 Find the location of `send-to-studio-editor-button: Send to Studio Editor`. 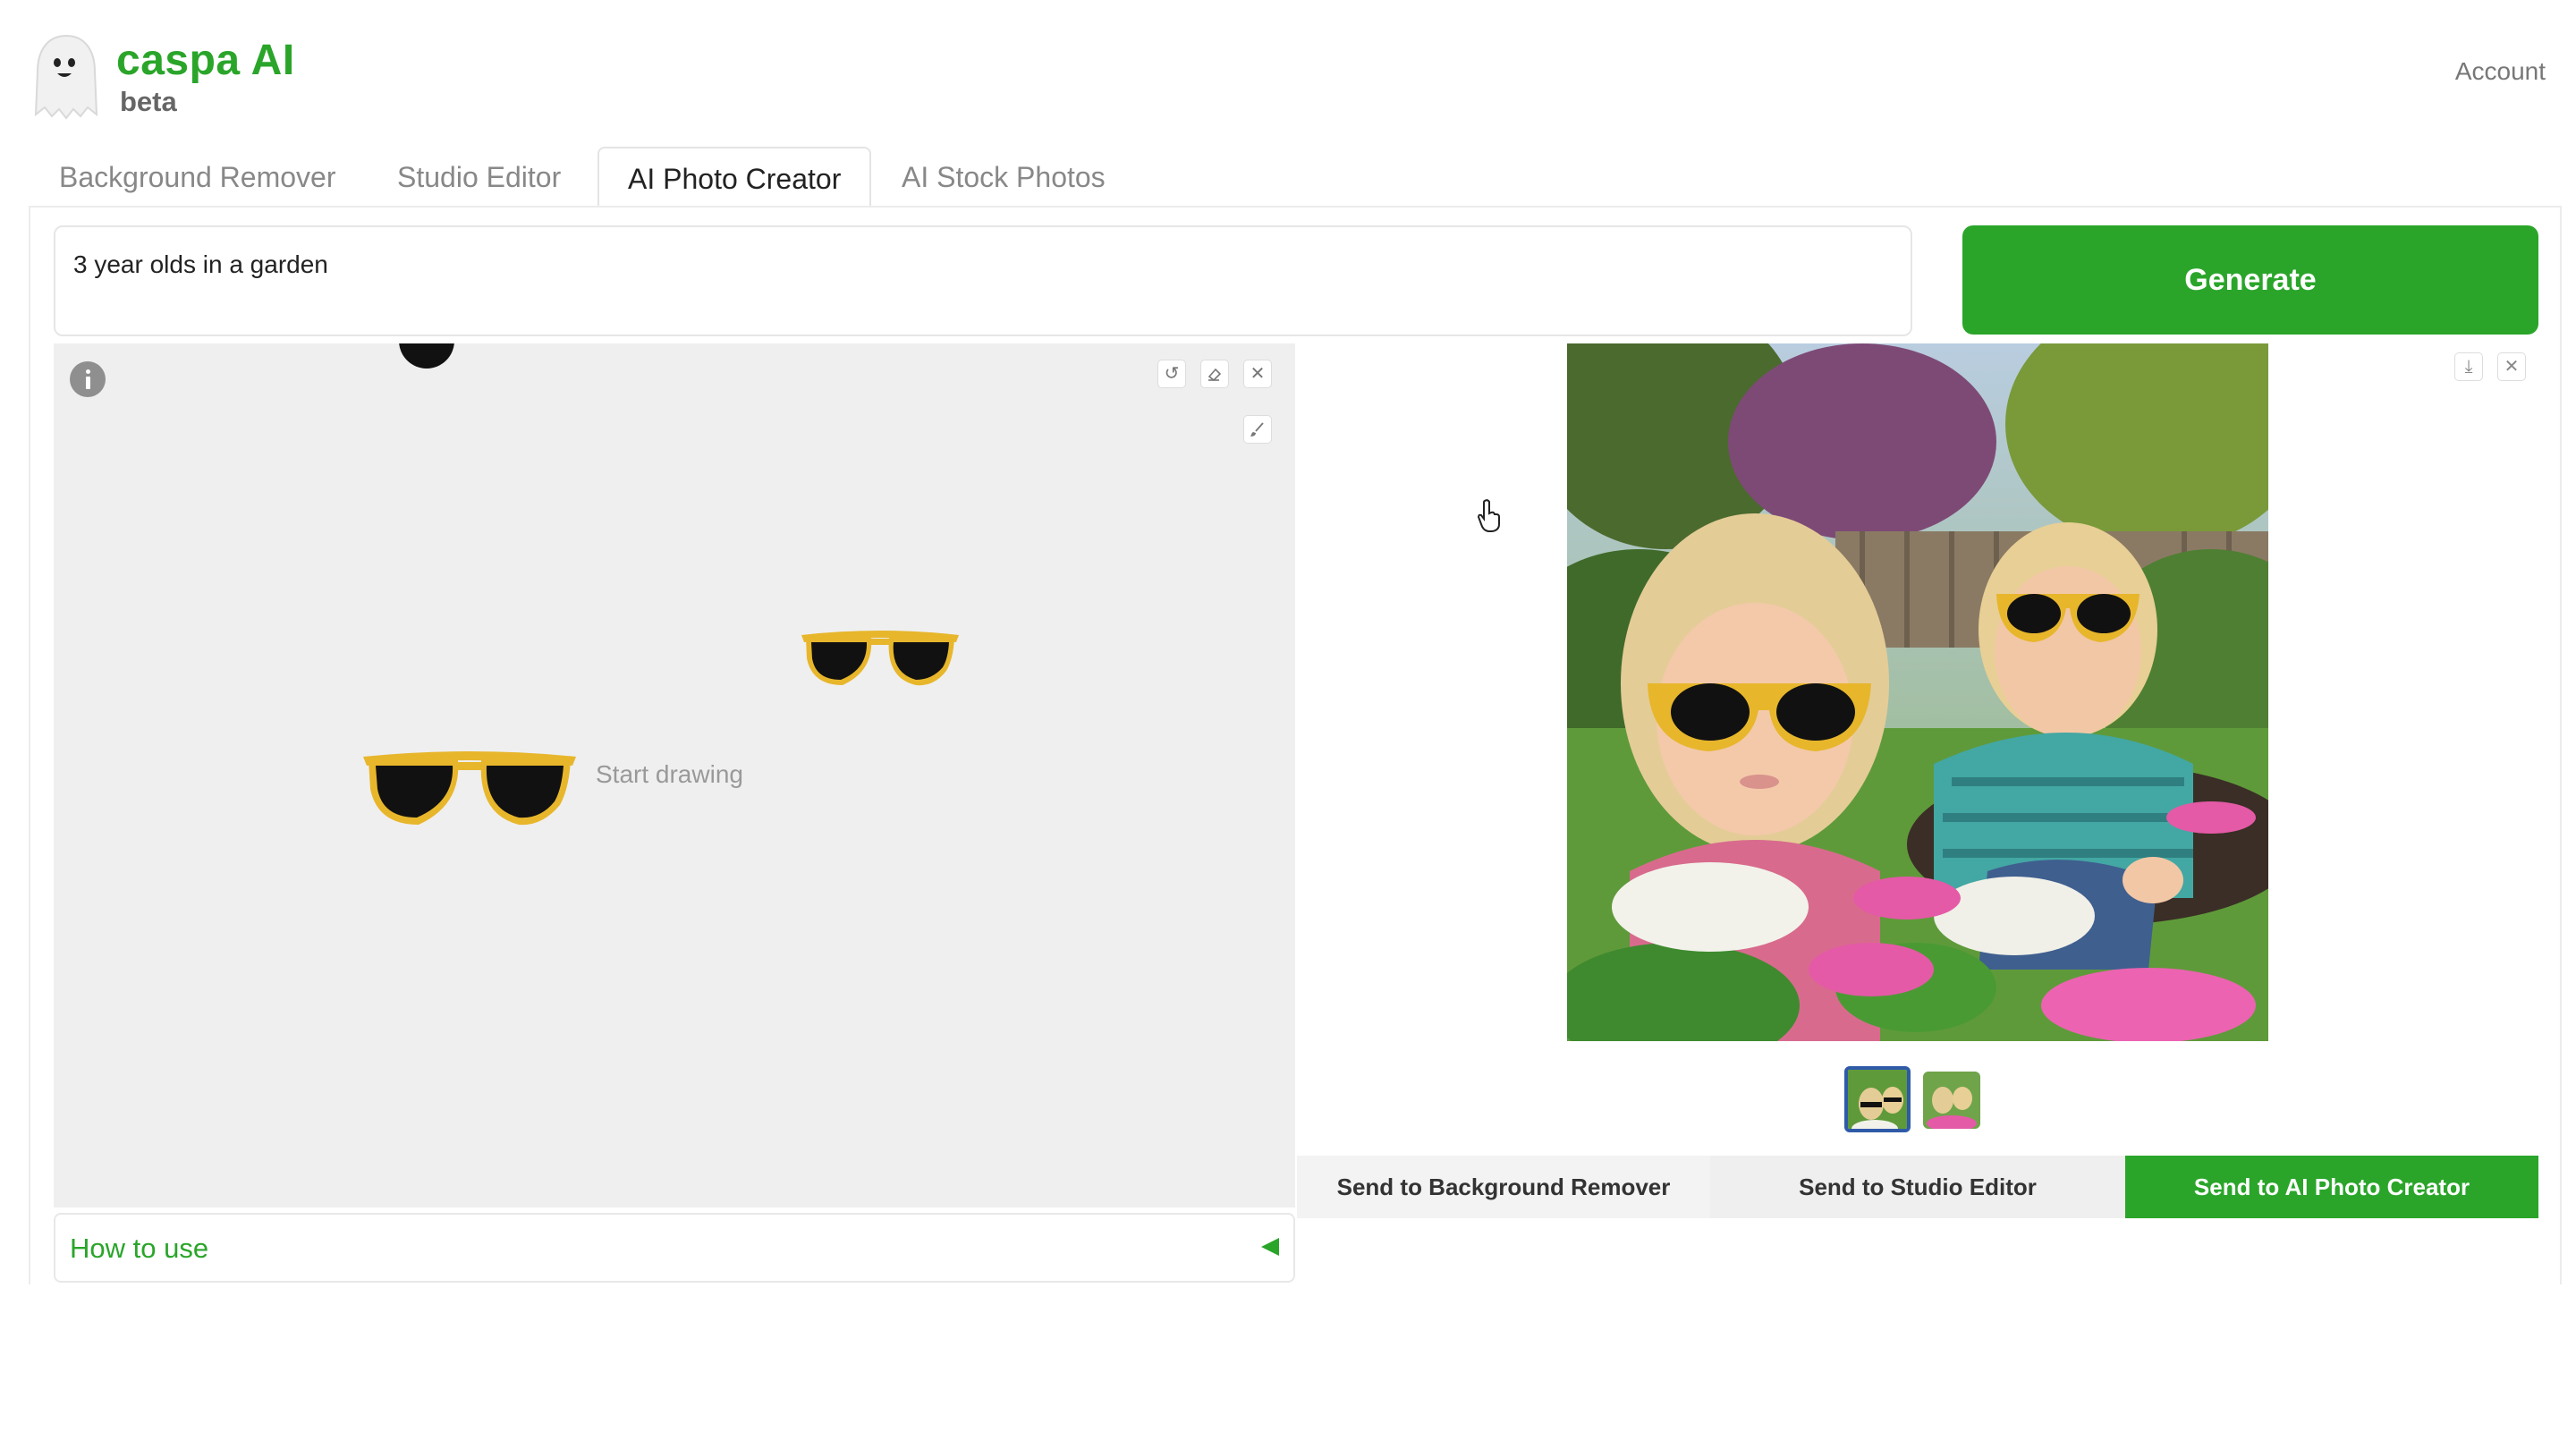

send-to-studio-editor-button: Send to Studio Editor is located at coordinates (1917, 1187).